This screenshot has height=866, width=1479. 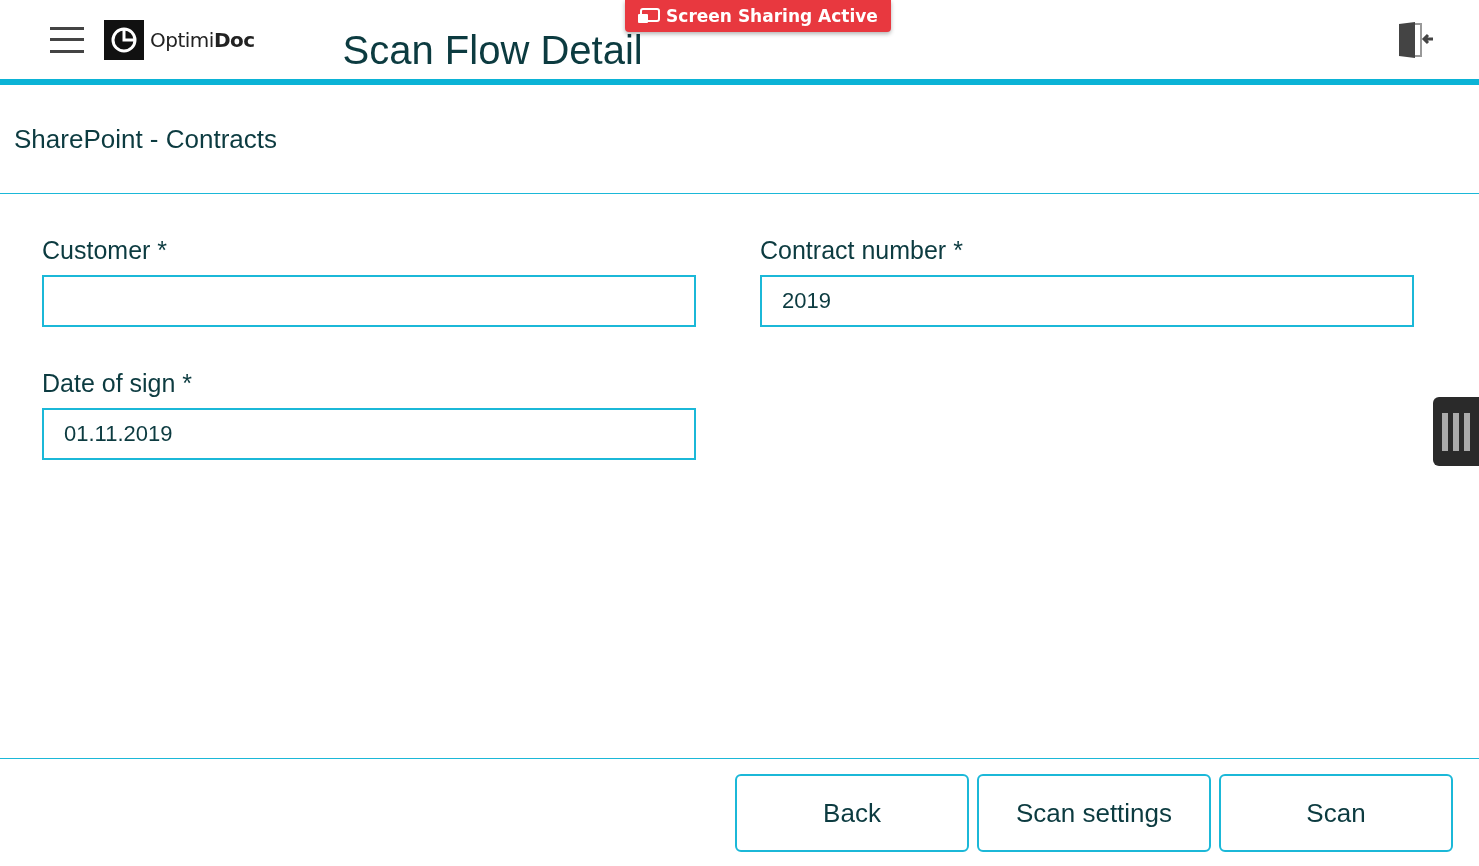 What do you see at coordinates (369, 434) in the screenshot?
I see `input-field: 01.11.2019` at bounding box center [369, 434].